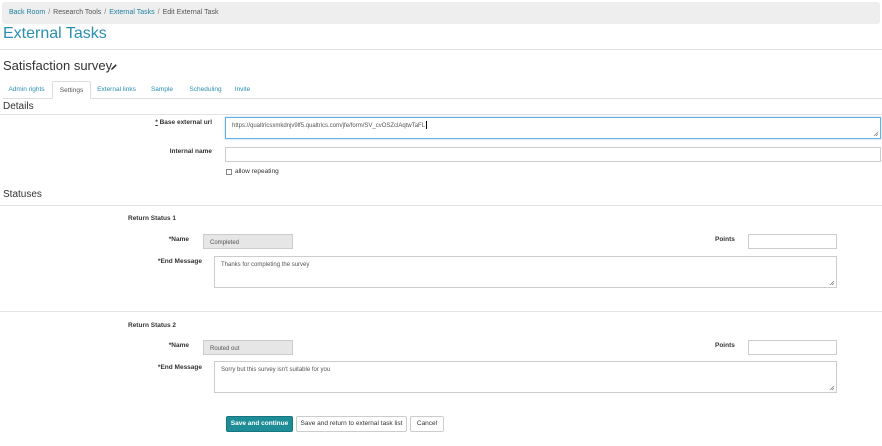 The width and height of the screenshot is (882, 446). I want to click on return-status-title: Return Status 2, so click(152, 325).